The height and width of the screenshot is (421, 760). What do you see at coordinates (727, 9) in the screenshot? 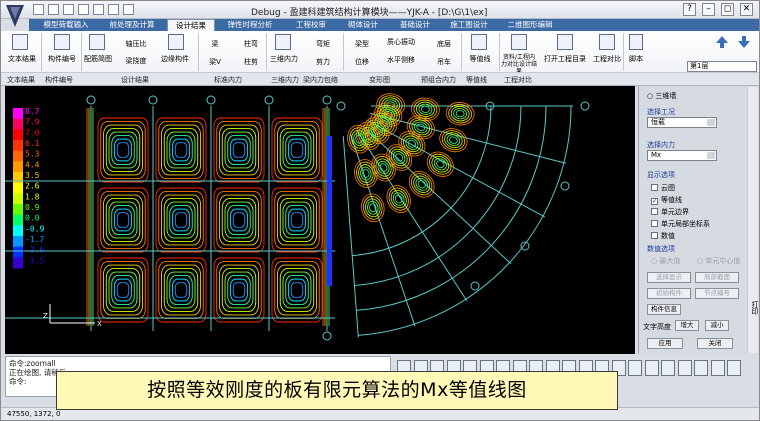
I see `restore-button: ◻` at bounding box center [727, 9].